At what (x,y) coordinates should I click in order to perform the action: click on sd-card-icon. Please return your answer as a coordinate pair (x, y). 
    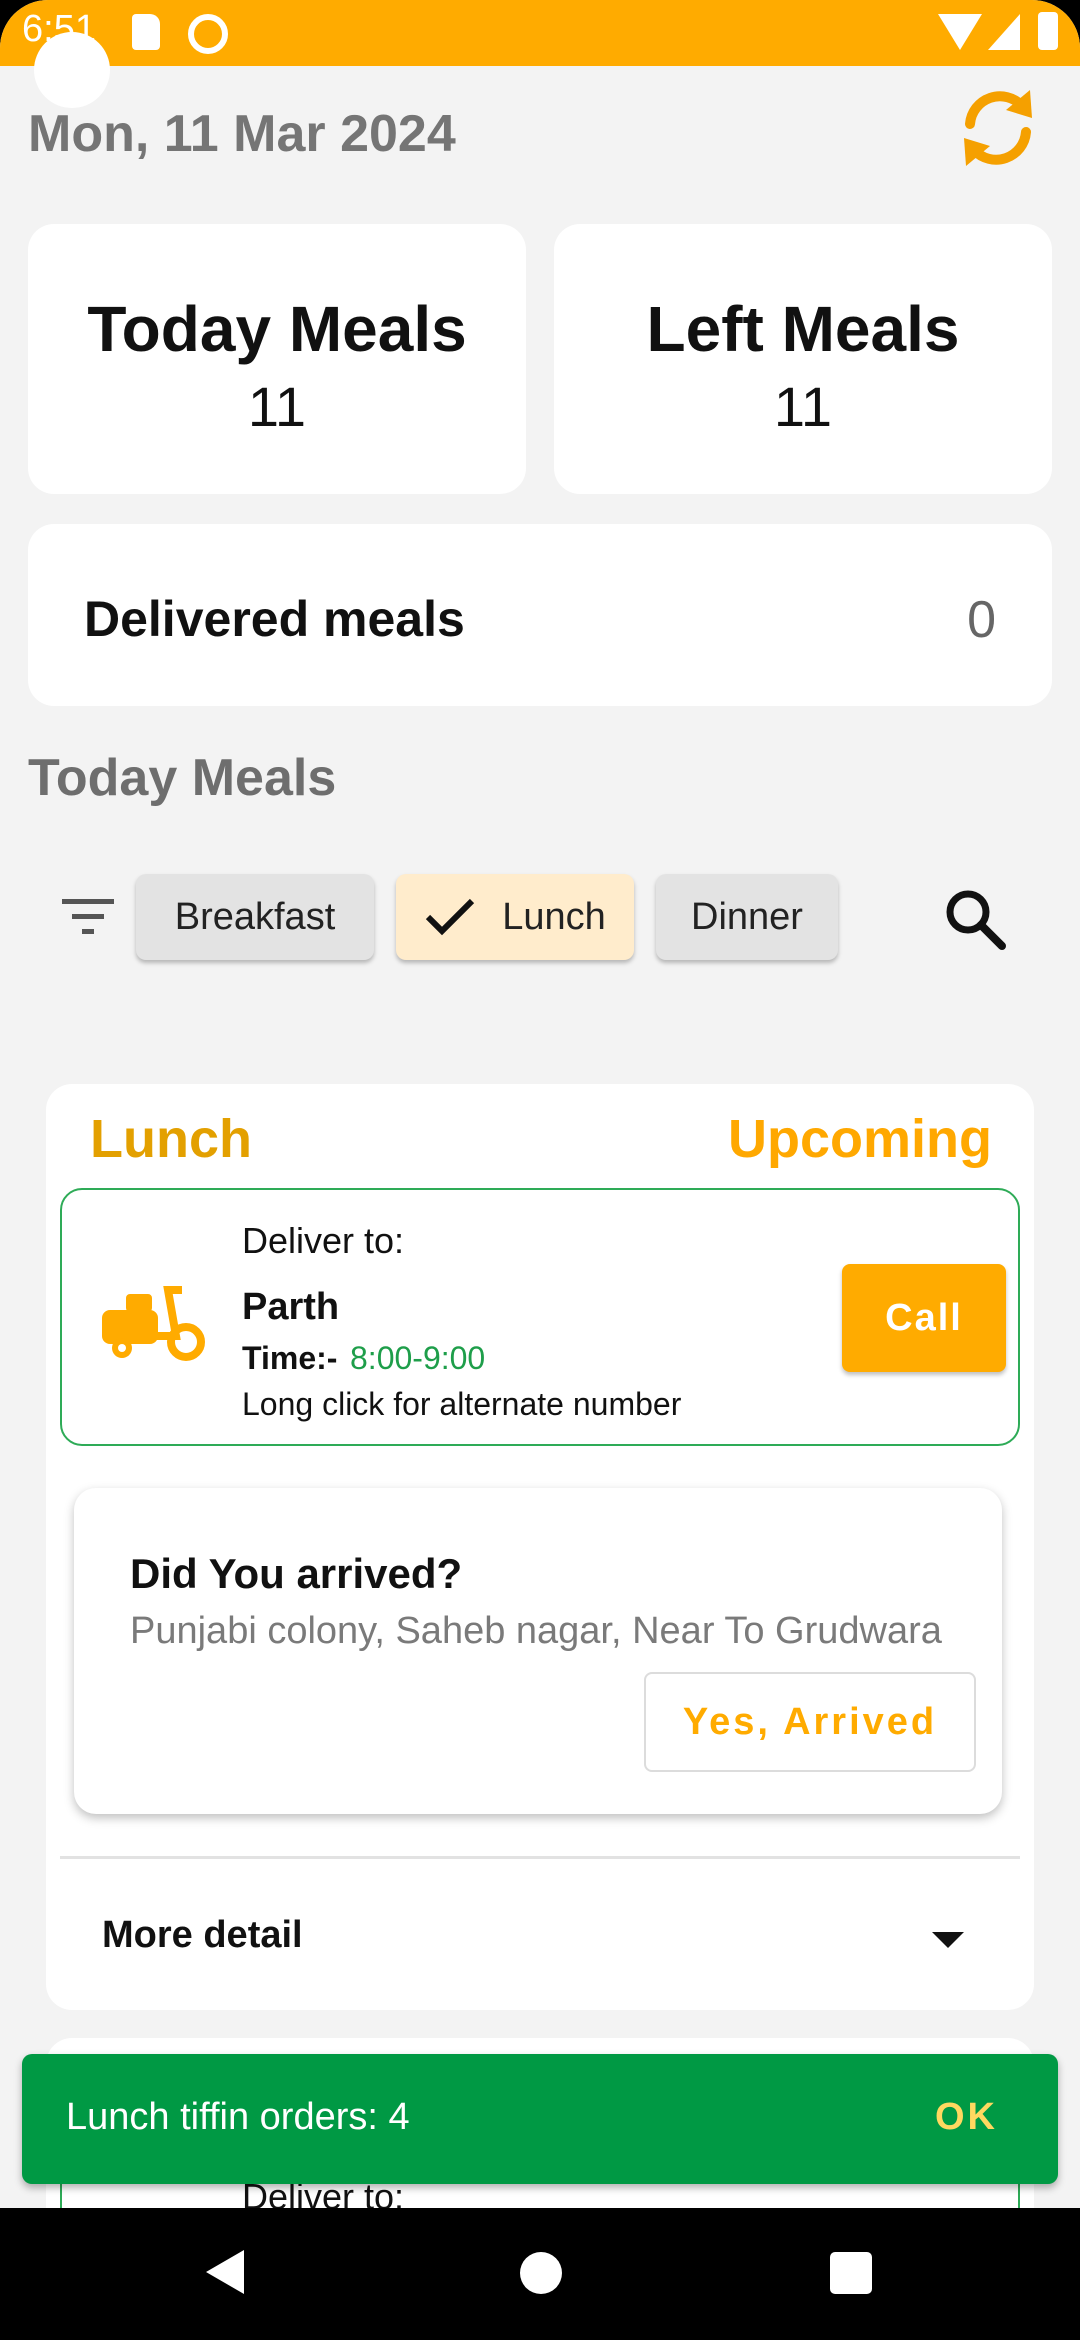
    Looking at the image, I should click on (146, 32).